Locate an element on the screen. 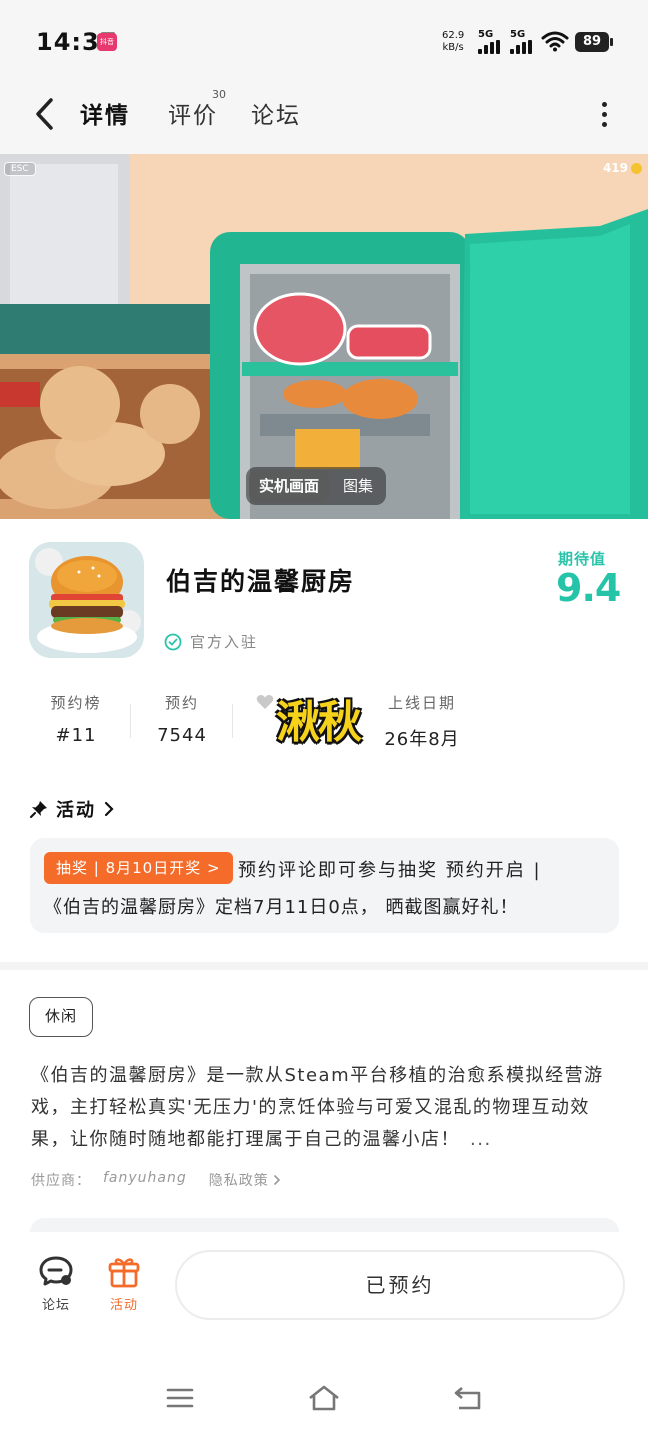 This screenshot has height=1440, width=648. heart-icon is located at coordinates (265, 702).